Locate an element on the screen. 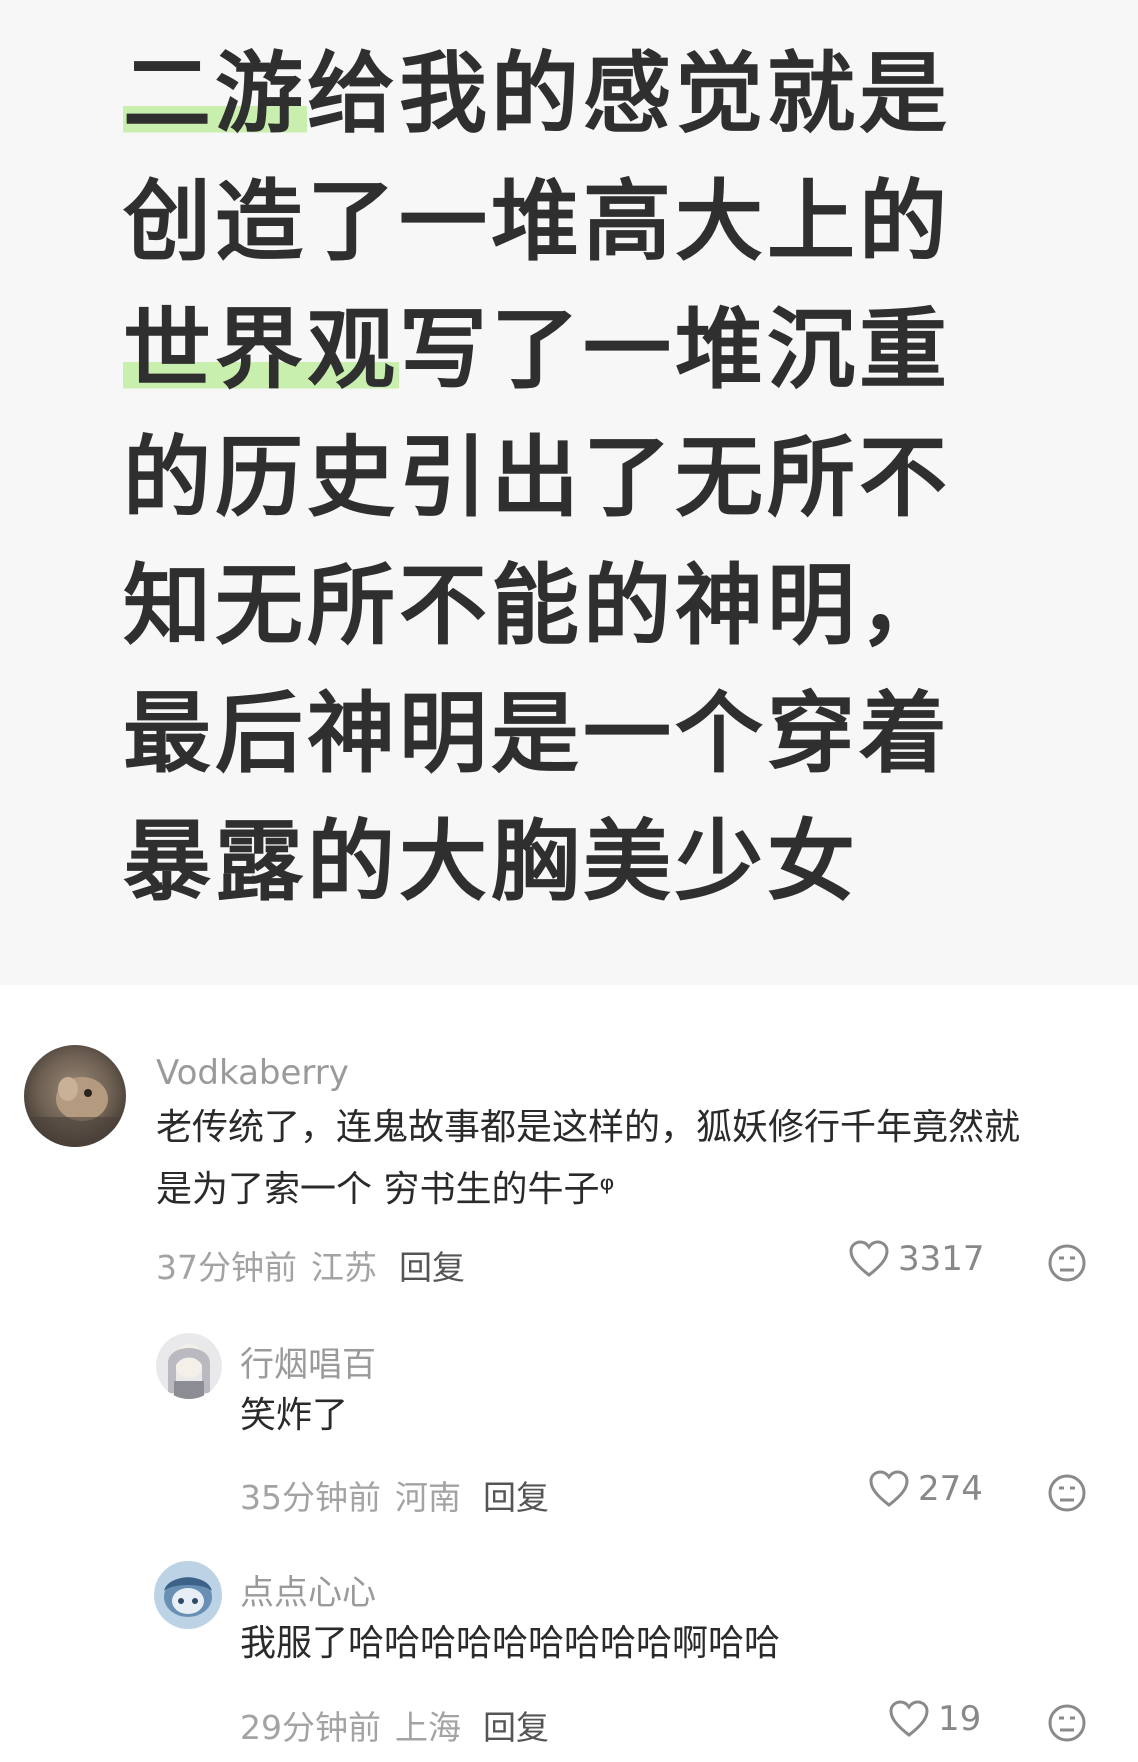 The width and height of the screenshot is (1138, 1762). comment-item: 行烟唱百 笑炸了 35分钟前 河南 回复 274 is located at coordinates (569, 1401).